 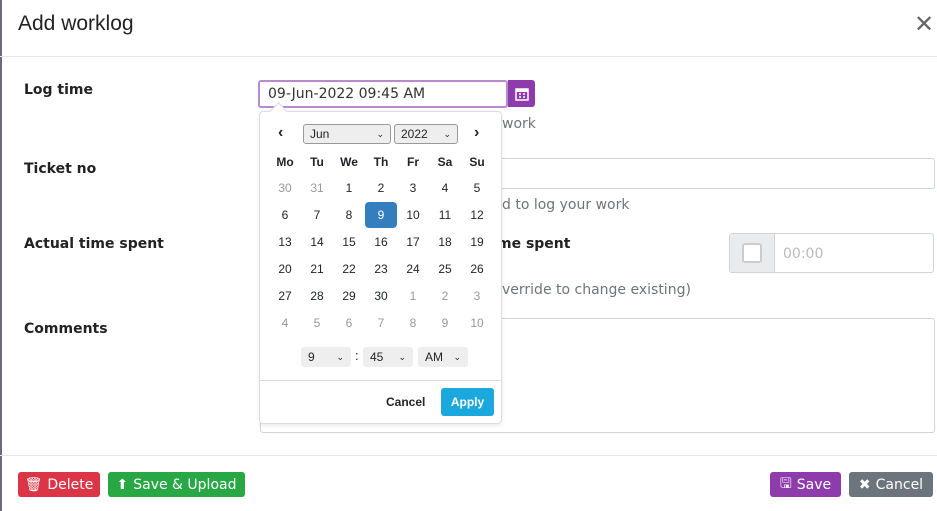 What do you see at coordinates (899, 484) in the screenshot?
I see `cancel-label: Cancel` at bounding box center [899, 484].